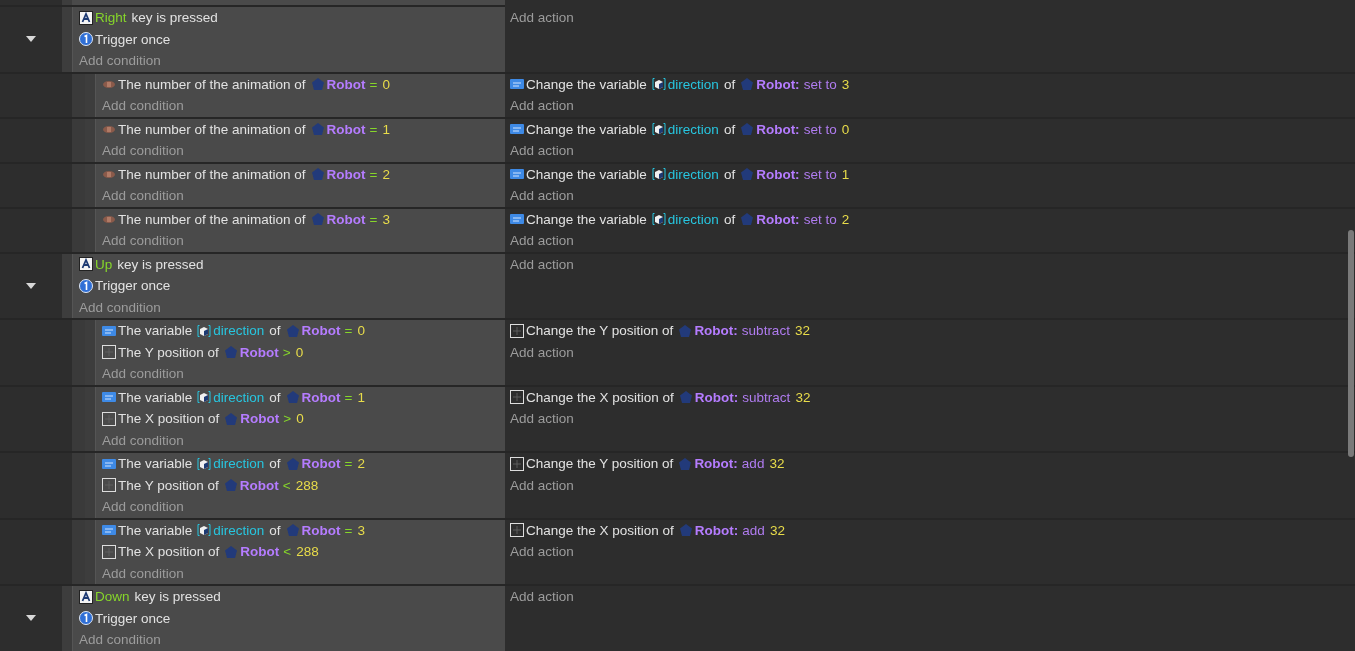 The height and width of the screenshot is (651, 1355). What do you see at coordinates (86, 596) in the screenshot?
I see `key-icon` at bounding box center [86, 596].